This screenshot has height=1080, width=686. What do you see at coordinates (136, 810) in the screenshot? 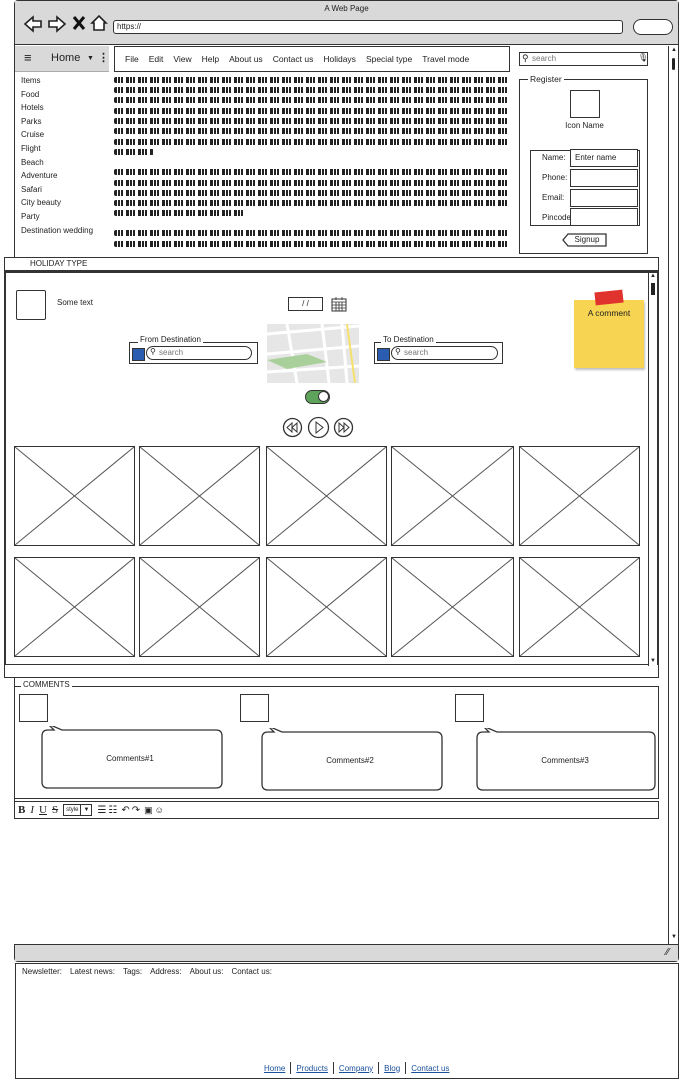
I see `redo-icon: ↷` at bounding box center [136, 810].